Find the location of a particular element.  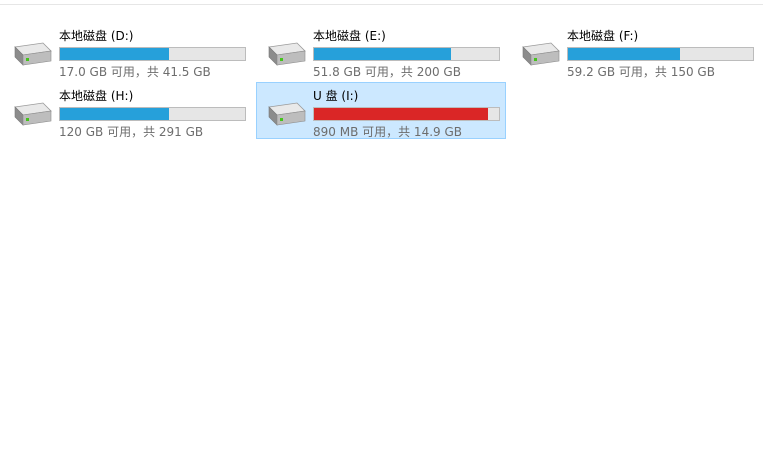

free-space-text: 120 GB 可用，共 291 GB is located at coordinates (131, 132).